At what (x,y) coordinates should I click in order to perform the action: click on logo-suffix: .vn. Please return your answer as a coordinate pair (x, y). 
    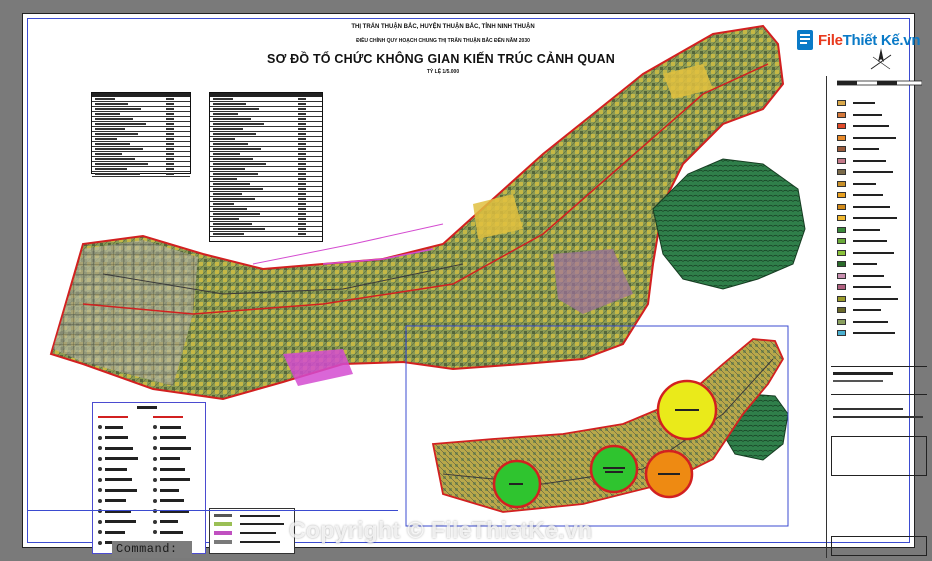
    Looking at the image, I should click on (910, 40).